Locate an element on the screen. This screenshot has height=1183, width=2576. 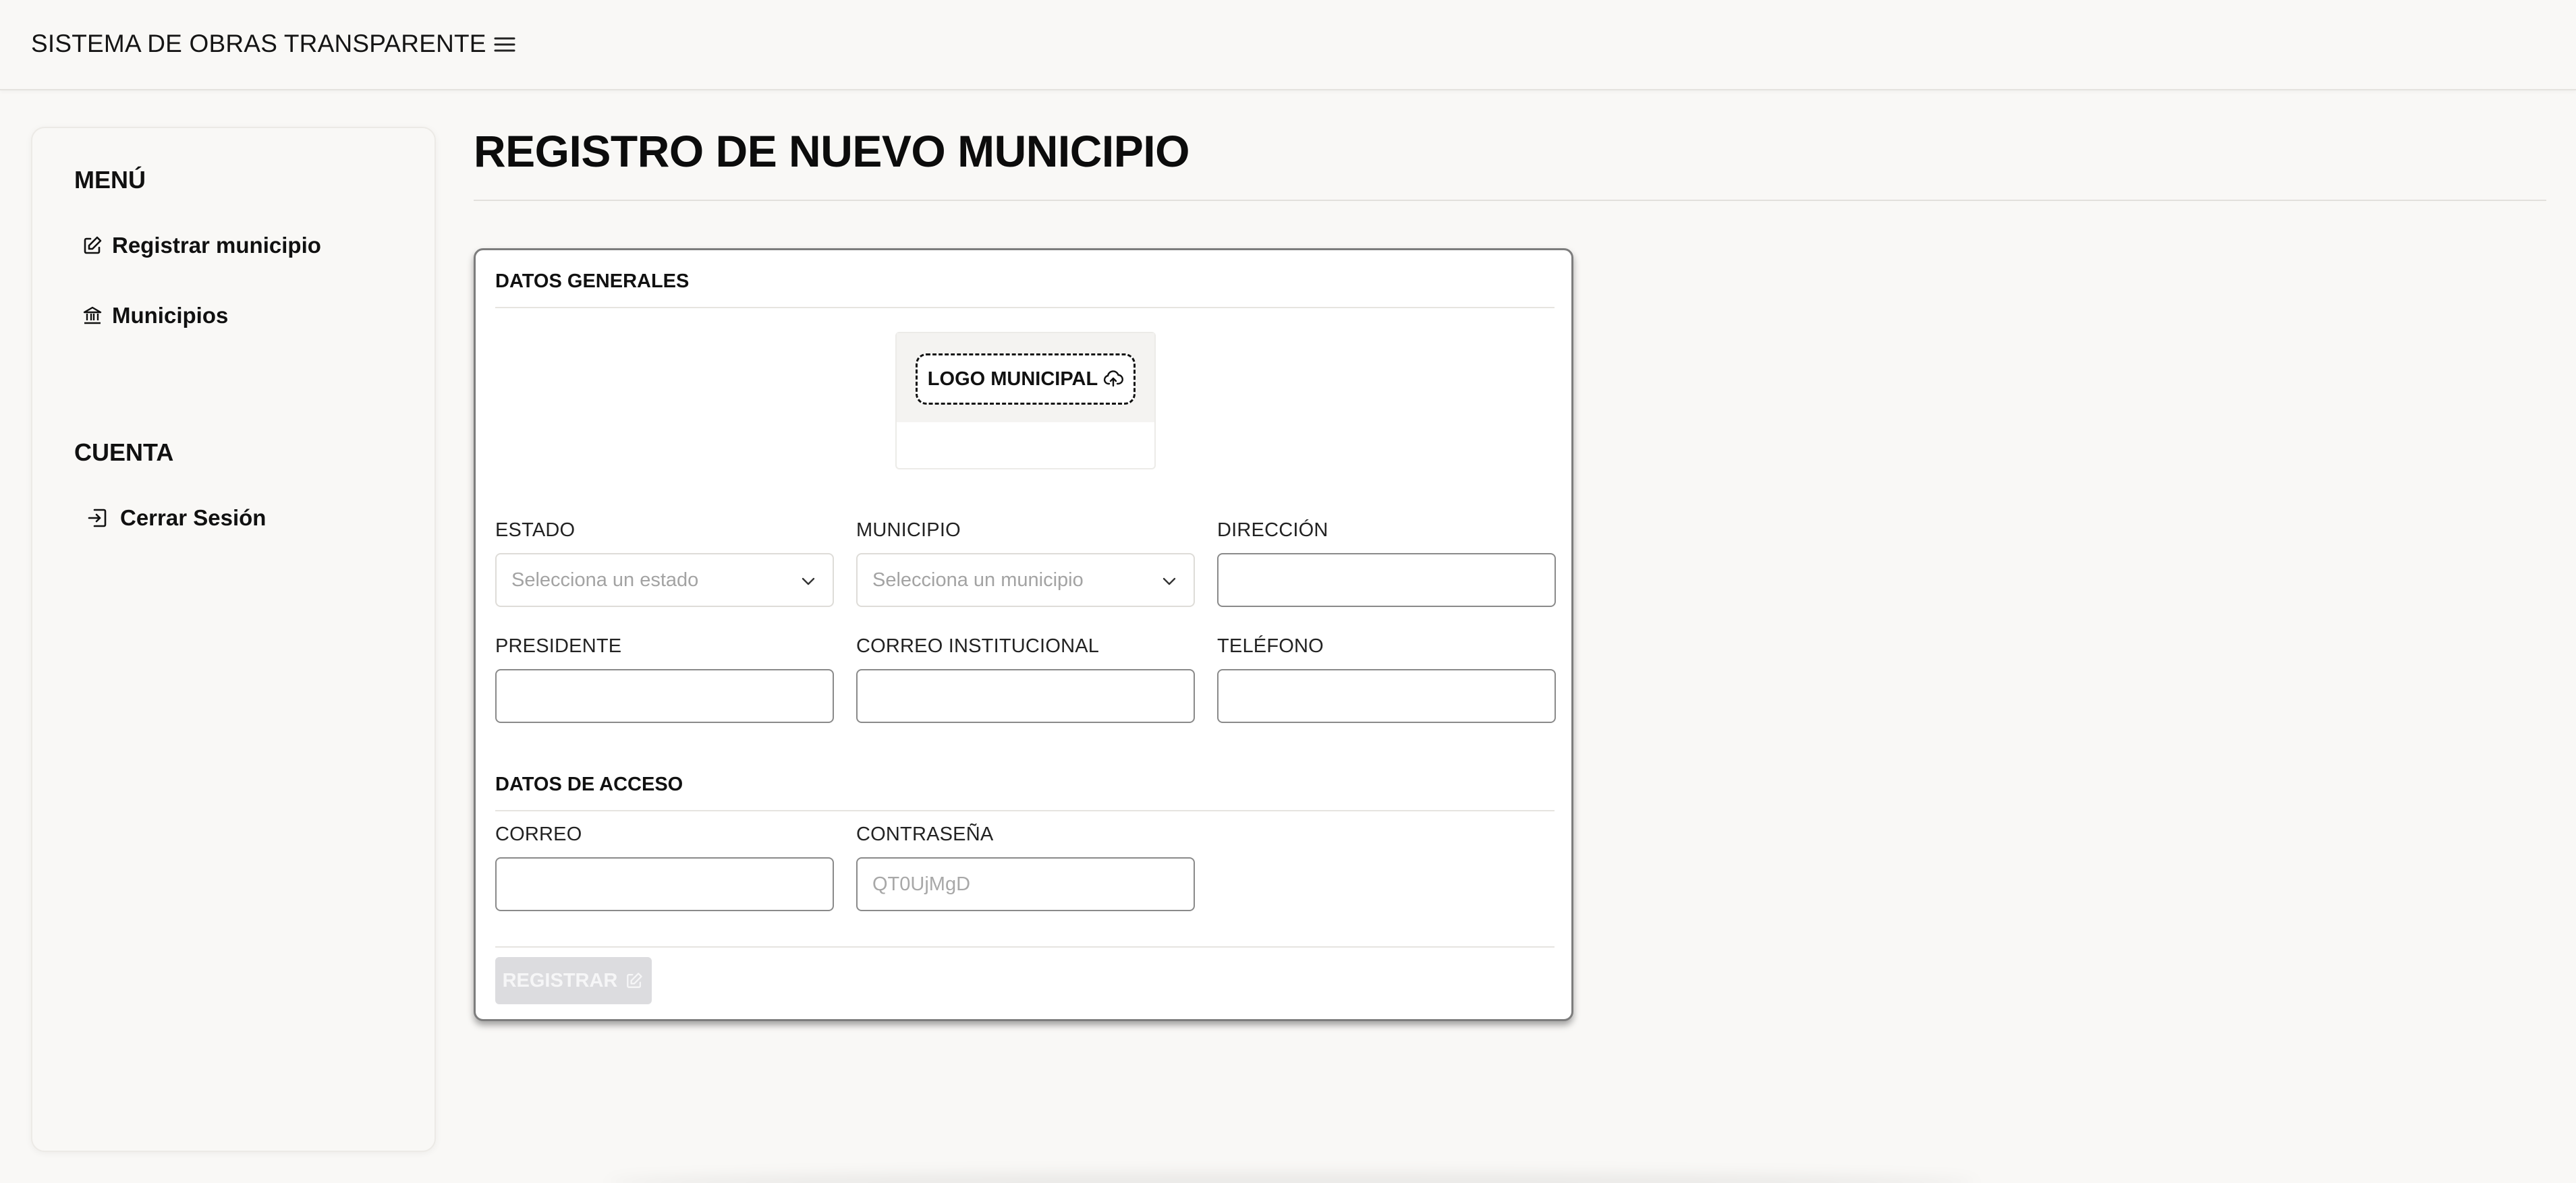
correo-institucional-input is located at coordinates (1025, 696).